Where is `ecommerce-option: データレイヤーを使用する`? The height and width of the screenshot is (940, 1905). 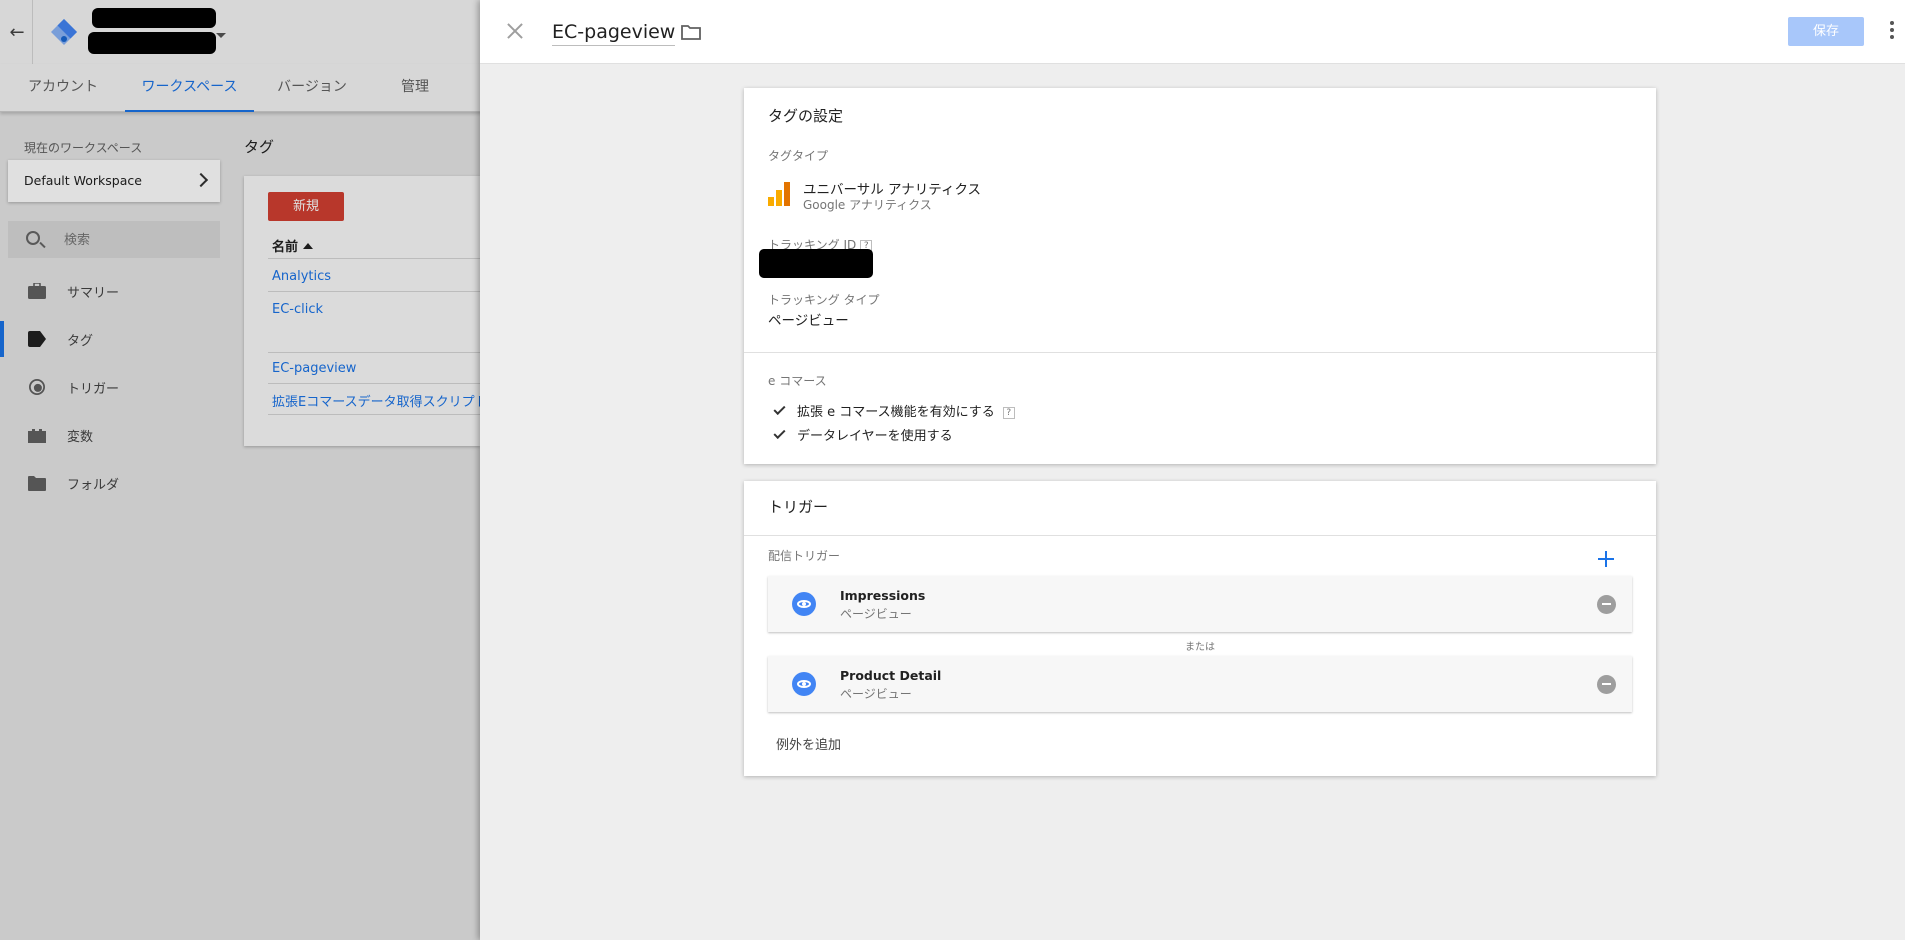
ecommerce-option: データレイヤーを使用する is located at coordinates (863, 434).